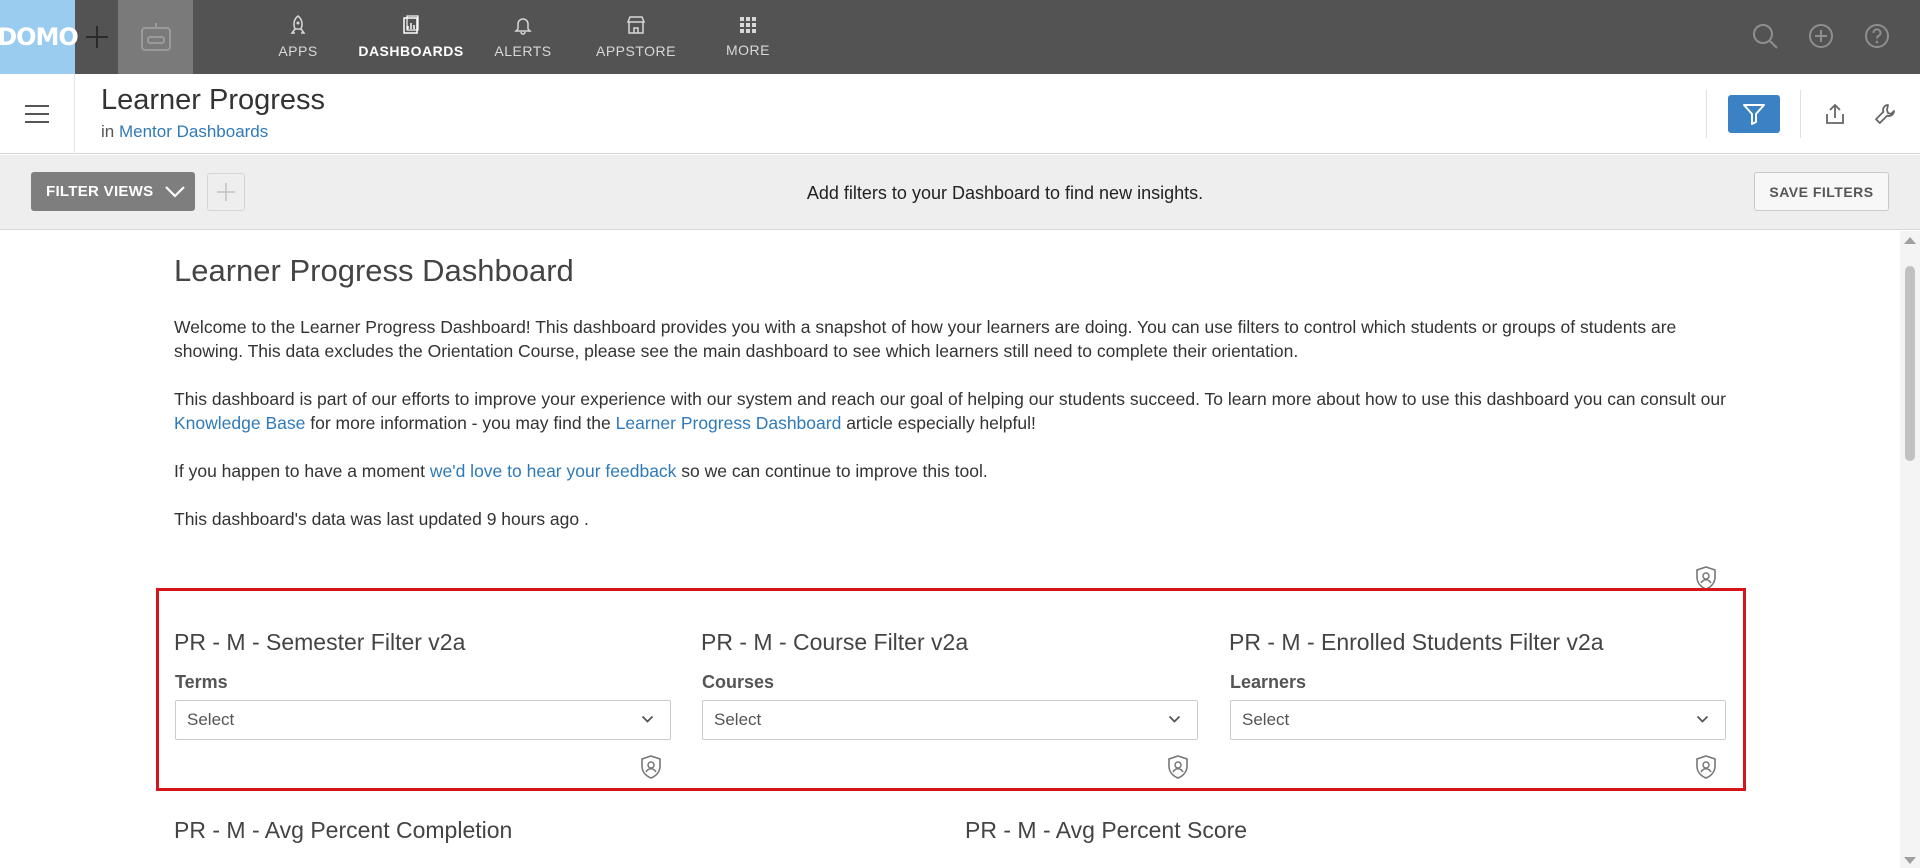 This screenshot has height=868, width=1920. I want to click on share-button, so click(1835, 114).